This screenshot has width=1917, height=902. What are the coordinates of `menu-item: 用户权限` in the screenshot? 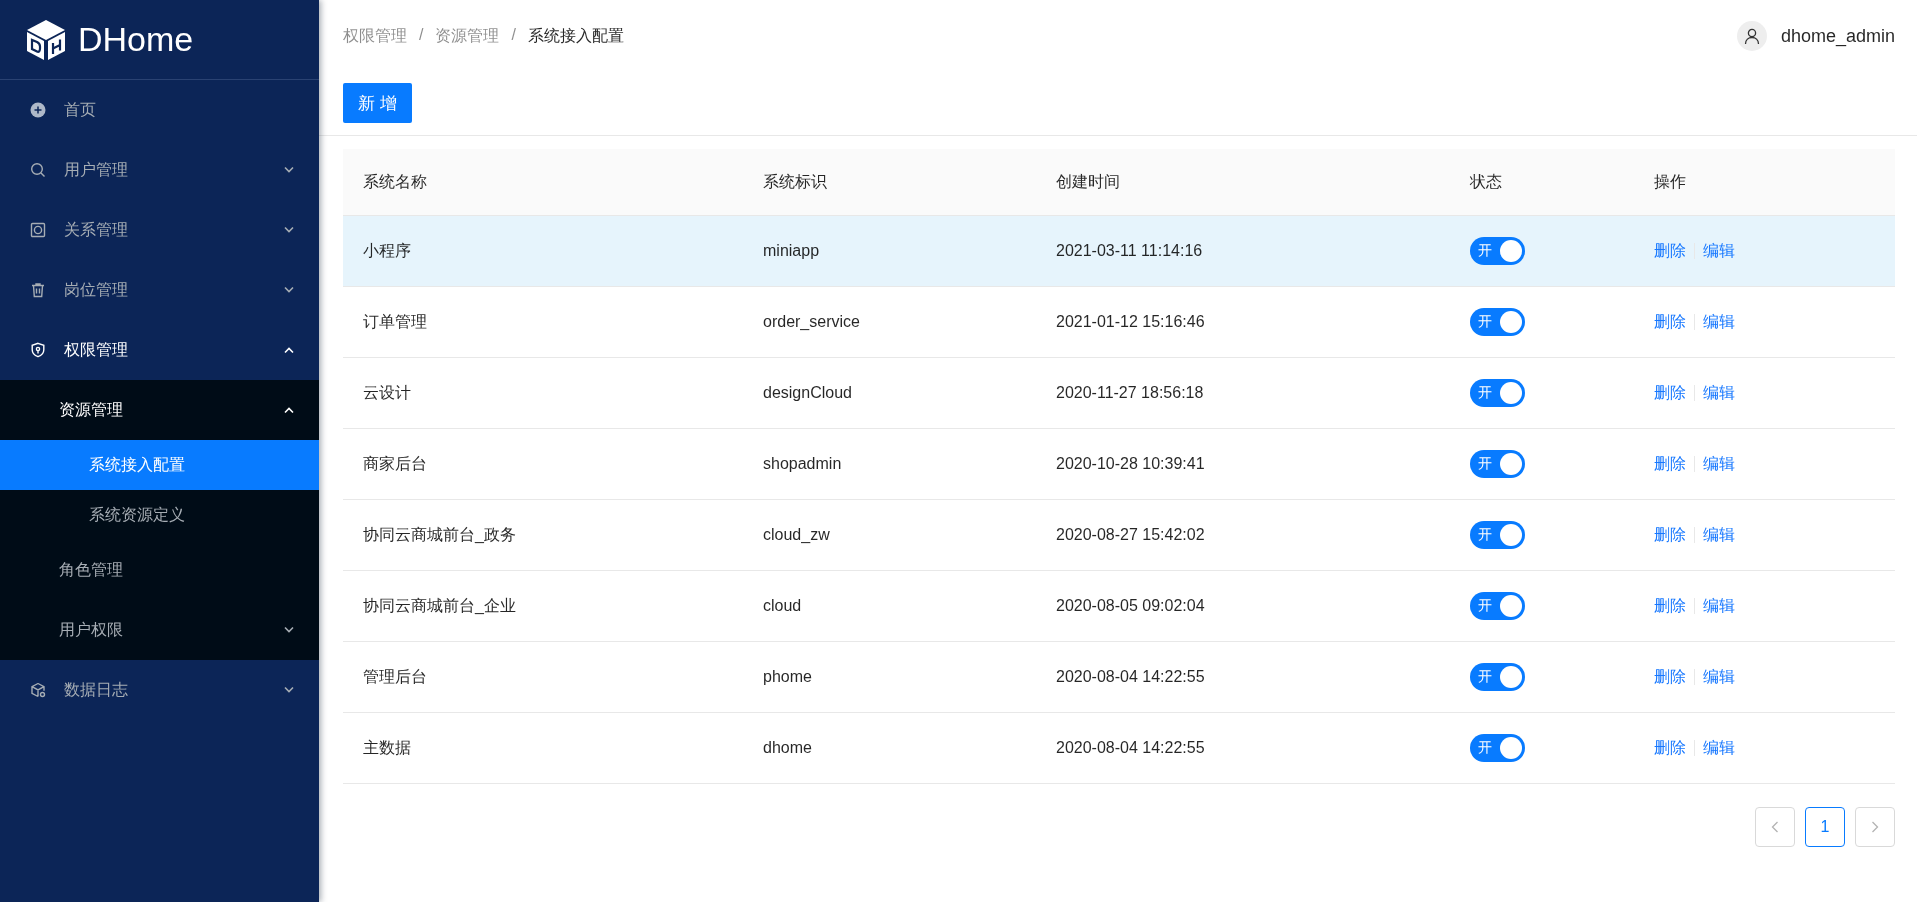 It's located at (159, 630).